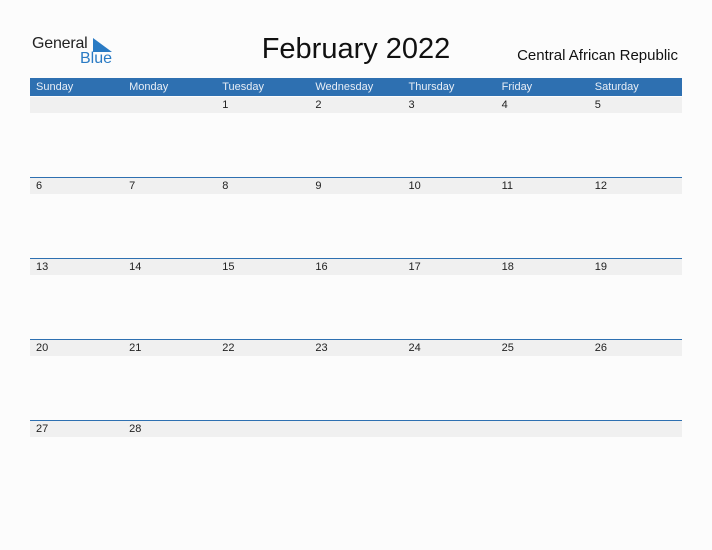  What do you see at coordinates (414, 348) in the screenshot?
I see `day-cell: 24` at bounding box center [414, 348].